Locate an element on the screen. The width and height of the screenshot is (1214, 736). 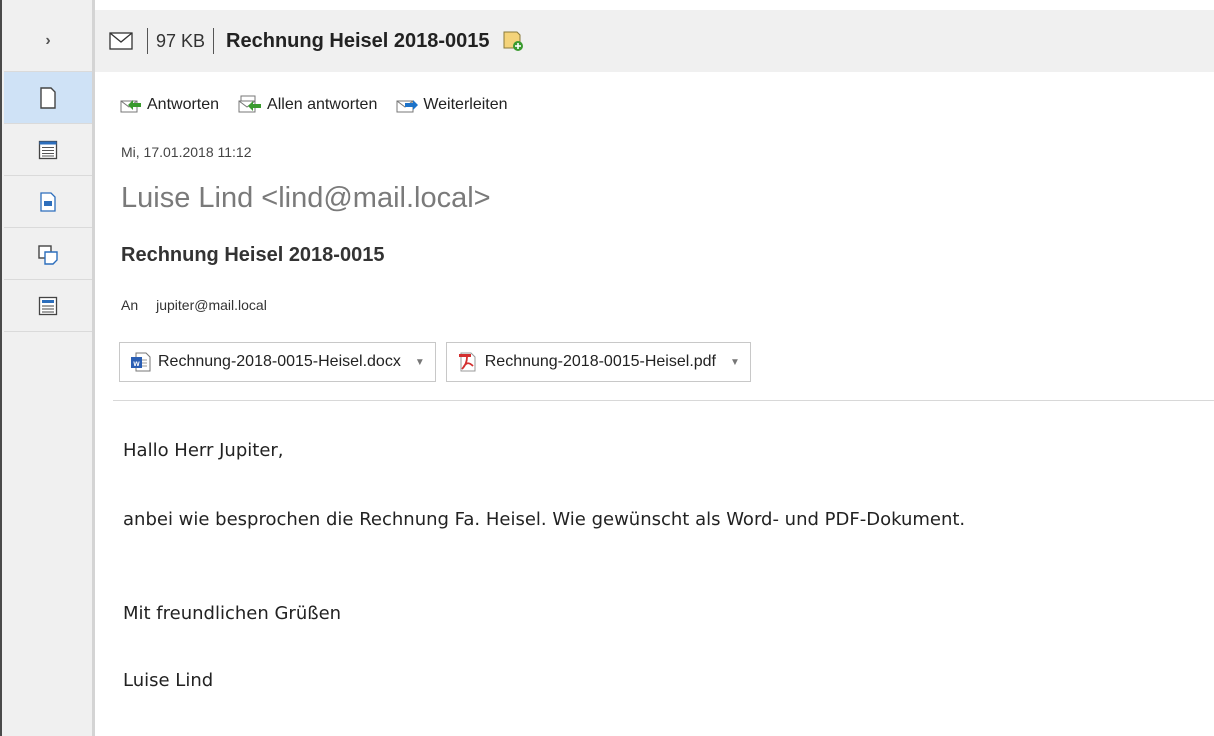
recipient-row: An jupiter@mail.local is located at coordinates (194, 305).